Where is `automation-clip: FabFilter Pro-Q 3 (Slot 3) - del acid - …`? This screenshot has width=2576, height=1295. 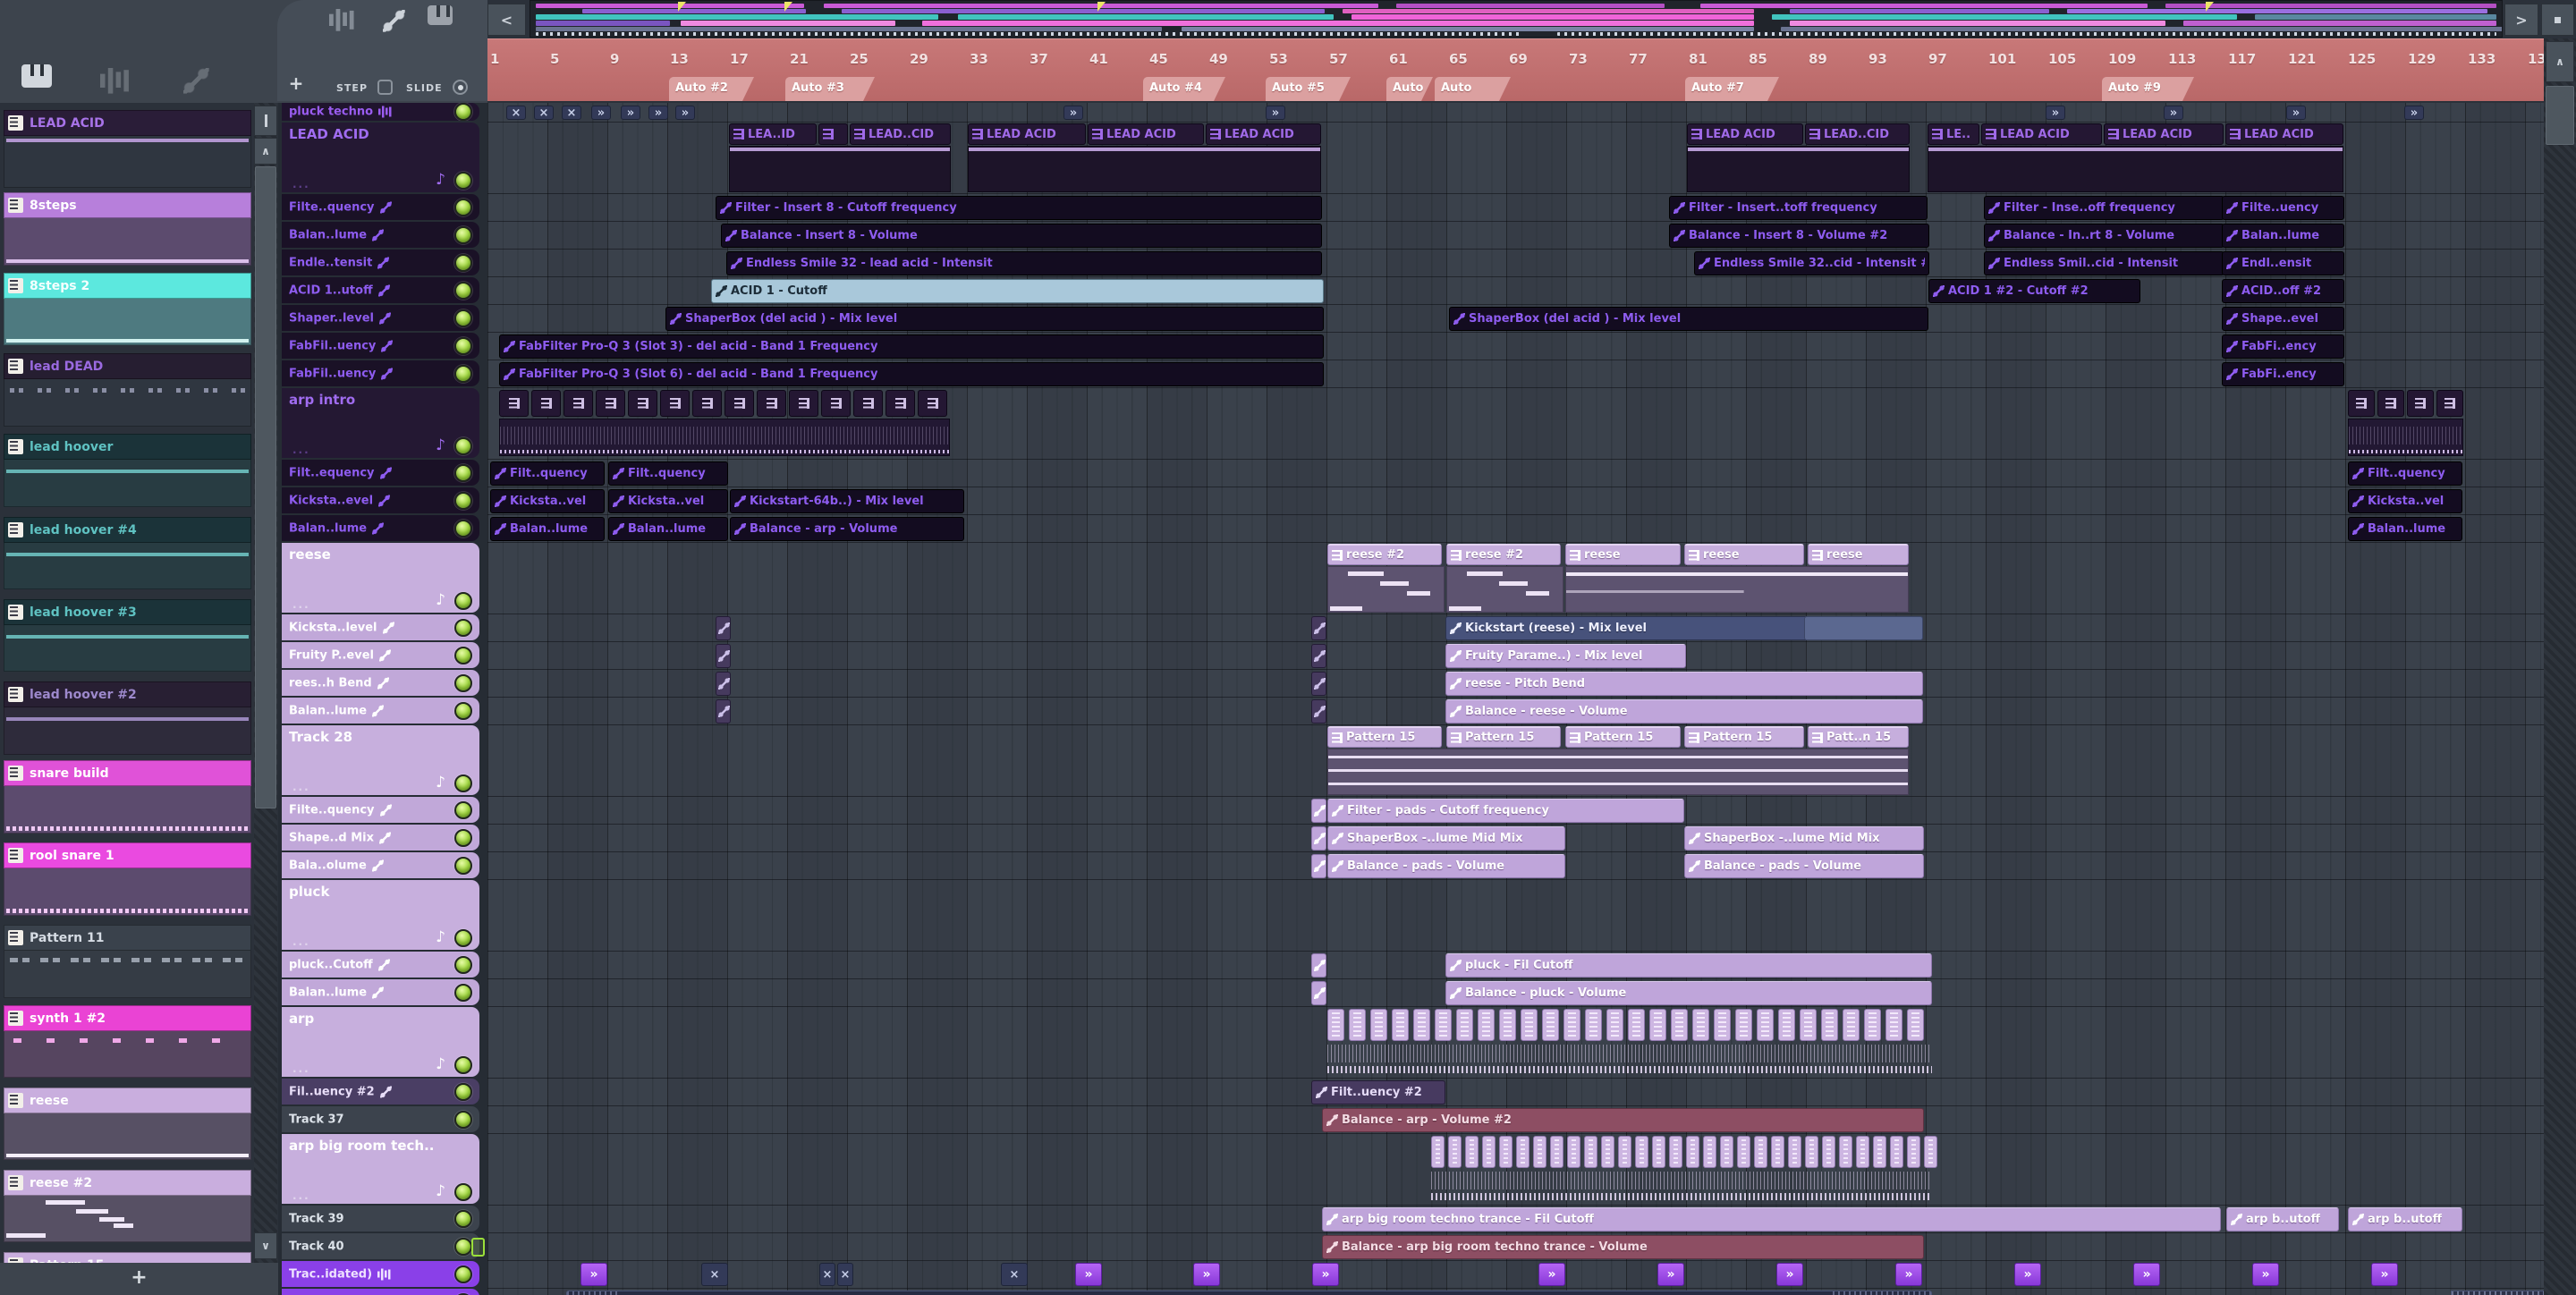
automation-clip: FabFilter Pro-Q 3 (Slot 3) - del acid - … is located at coordinates (911, 346).